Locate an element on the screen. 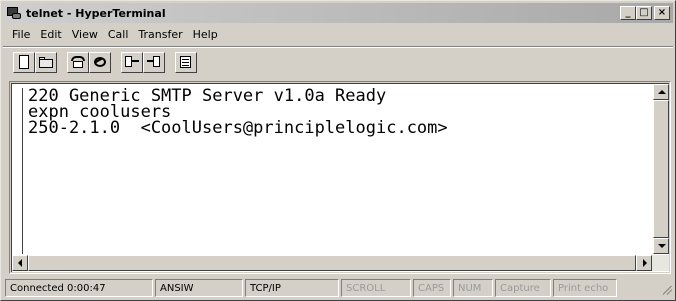  call-icon is located at coordinates (78, 62).